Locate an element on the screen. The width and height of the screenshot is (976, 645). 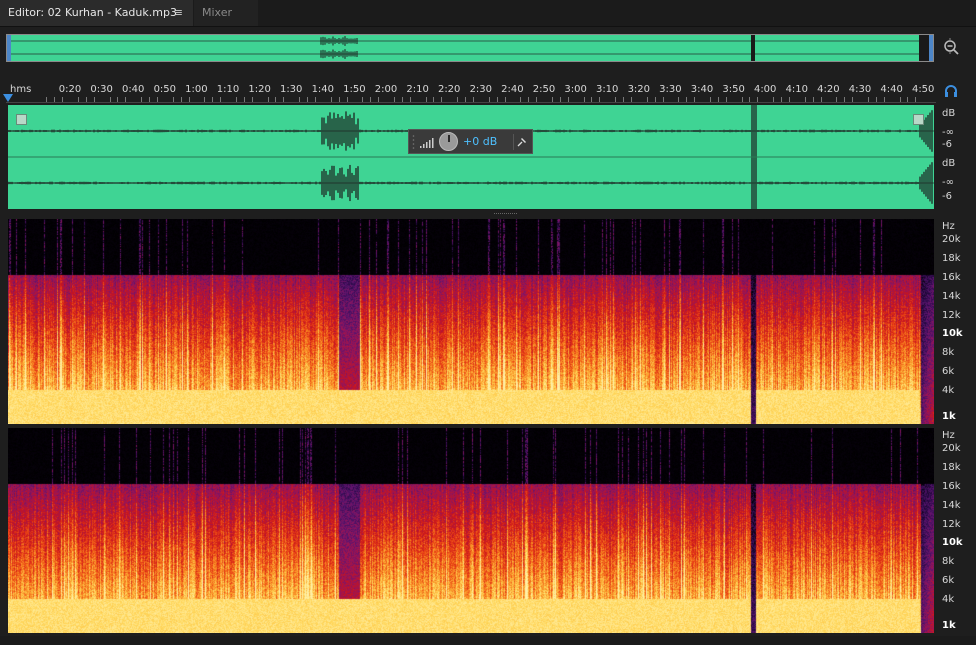
hz-20k: 20k is located at coordinates (951, 239).